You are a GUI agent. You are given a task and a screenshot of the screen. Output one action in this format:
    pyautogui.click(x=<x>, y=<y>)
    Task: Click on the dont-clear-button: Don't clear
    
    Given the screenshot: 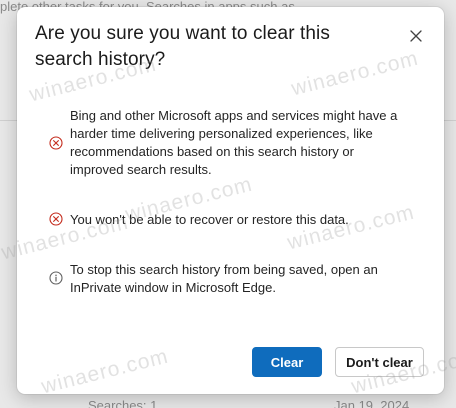 What is the action you would take?
    pyautogui.click(x=379, y=362)
    